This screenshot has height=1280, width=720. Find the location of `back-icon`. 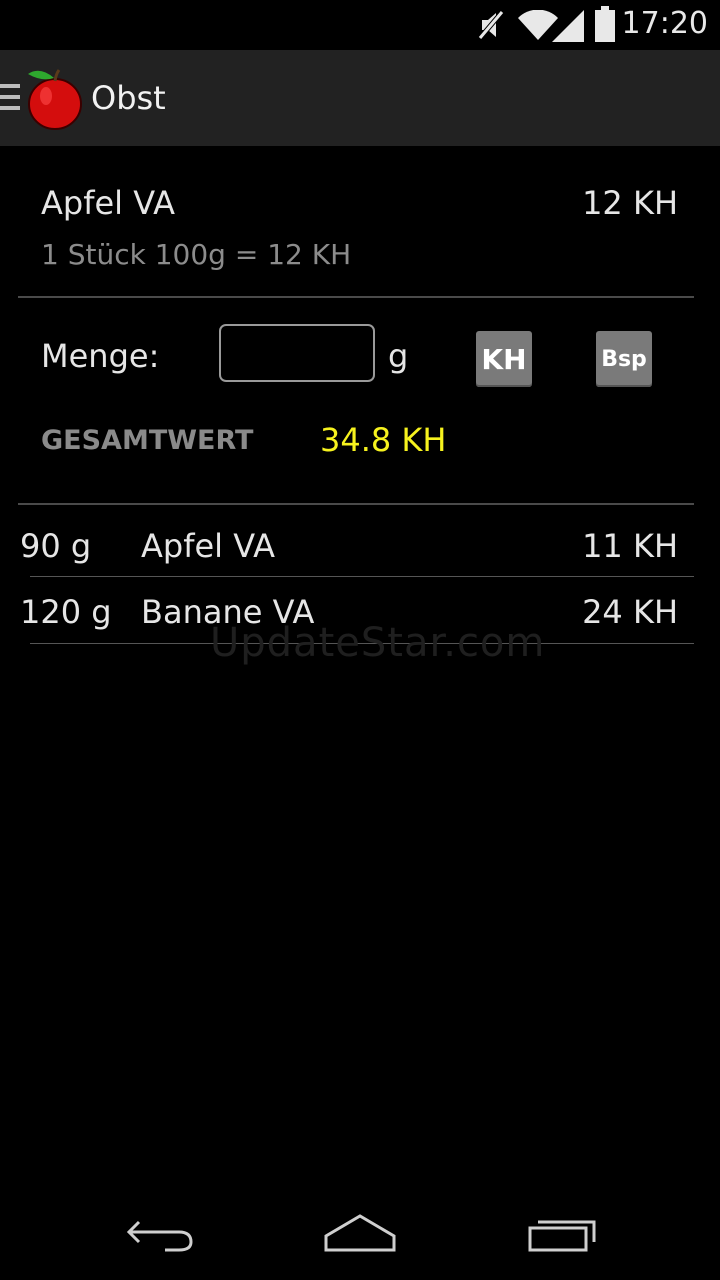

back-icon is located at coordinates (160, 1236).